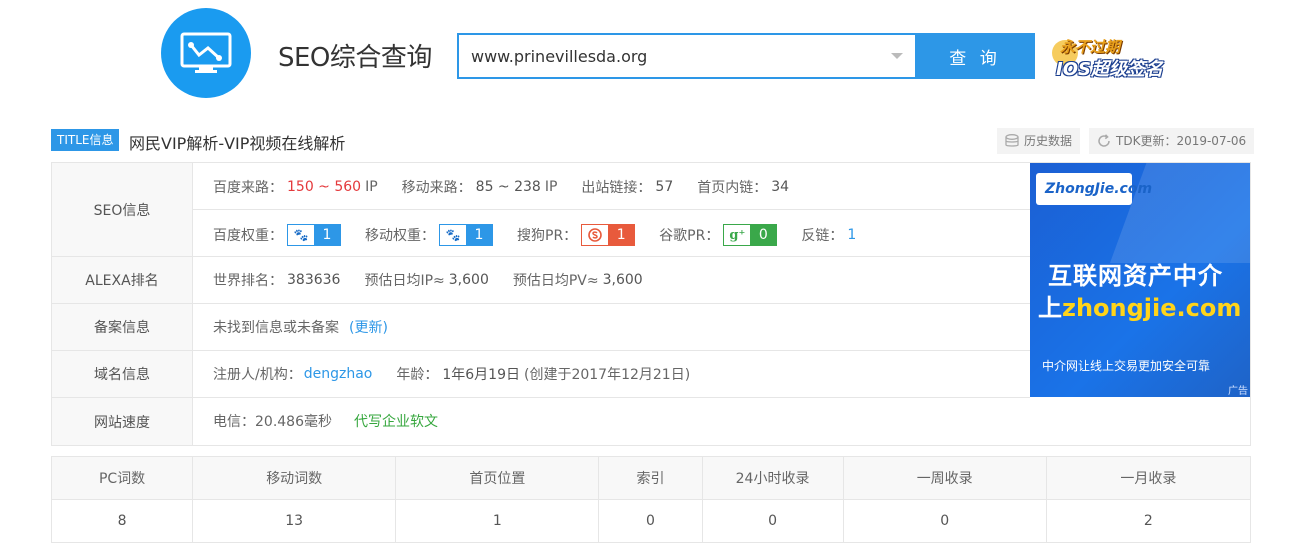 The image size is (1314, 551). Describe the element at coordinates (276, 328) in the screenshot. I see `icp-text: 未找到信息或未备案` at that location.